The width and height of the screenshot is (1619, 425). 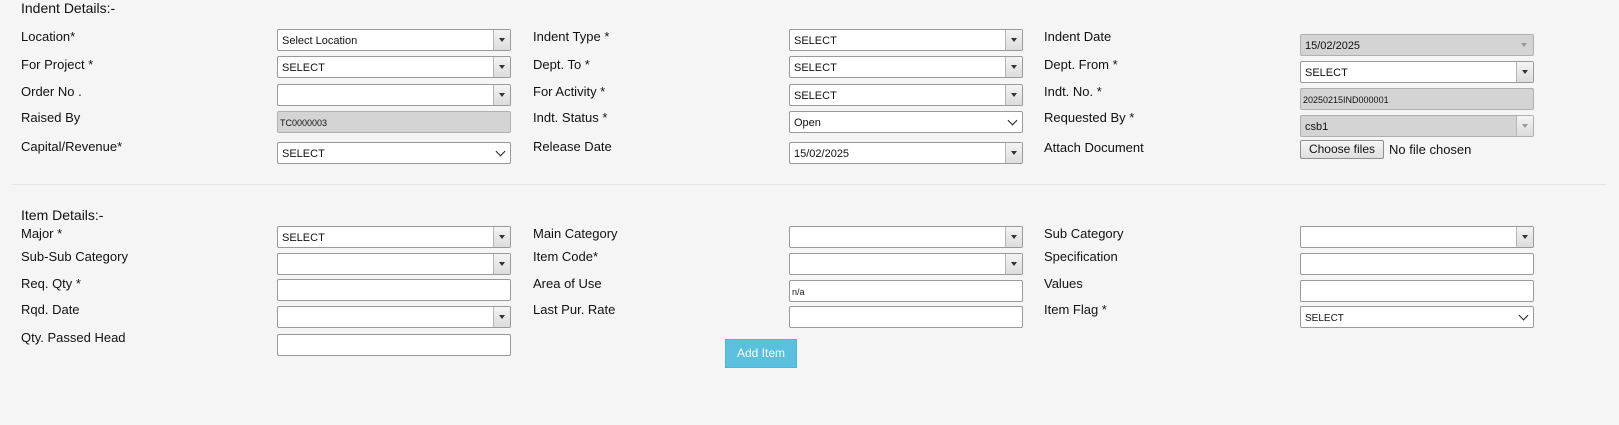 What do you see at coordinates (394, 67) in the screenshot?
I see `for-project-select: SELECT` at bounding box center [394, 67].